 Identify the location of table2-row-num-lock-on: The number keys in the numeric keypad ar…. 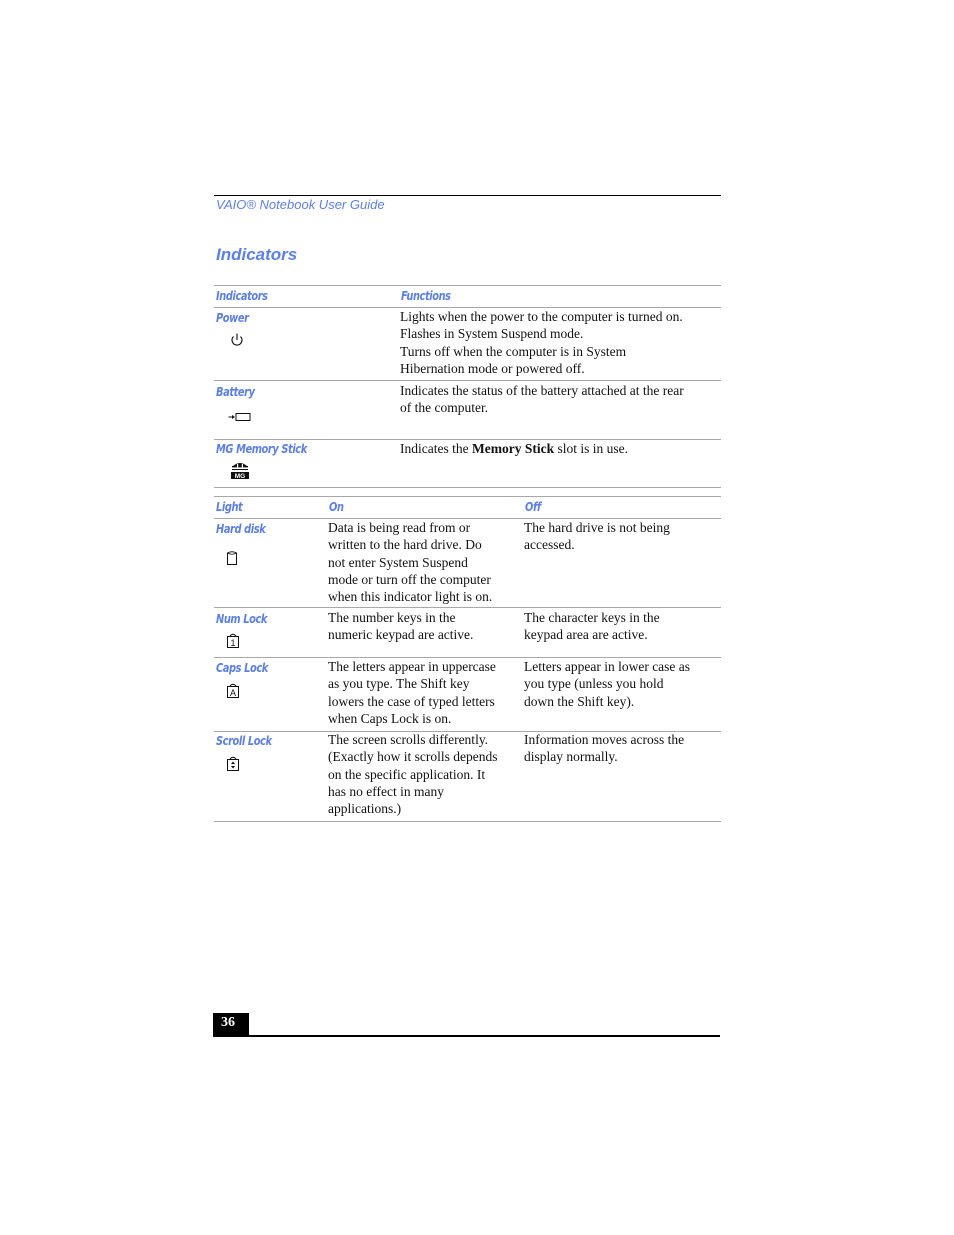
(400, 626).